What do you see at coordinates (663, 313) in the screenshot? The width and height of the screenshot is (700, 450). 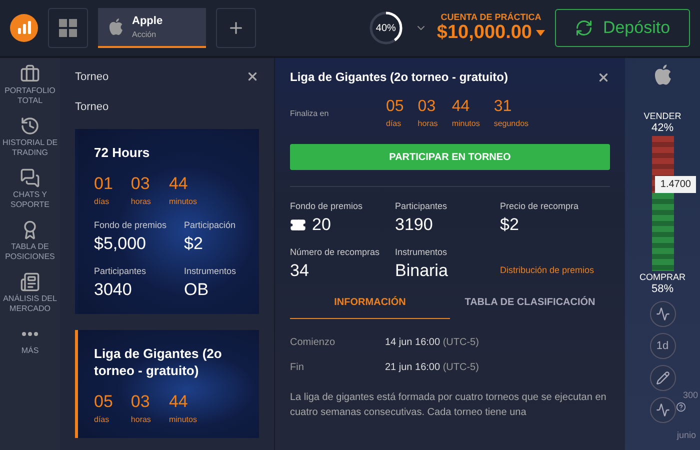 I see `chart-tool-icon` at bounding box center [663, 313].